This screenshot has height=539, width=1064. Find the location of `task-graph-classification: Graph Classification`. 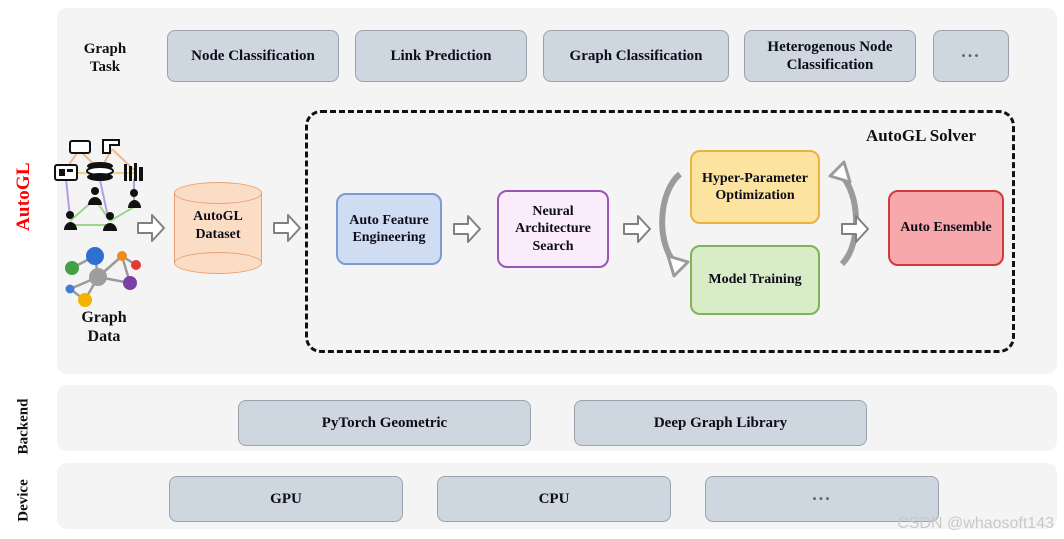

task-graph-classification: Graph Classification is located at coordinates (636, 56).